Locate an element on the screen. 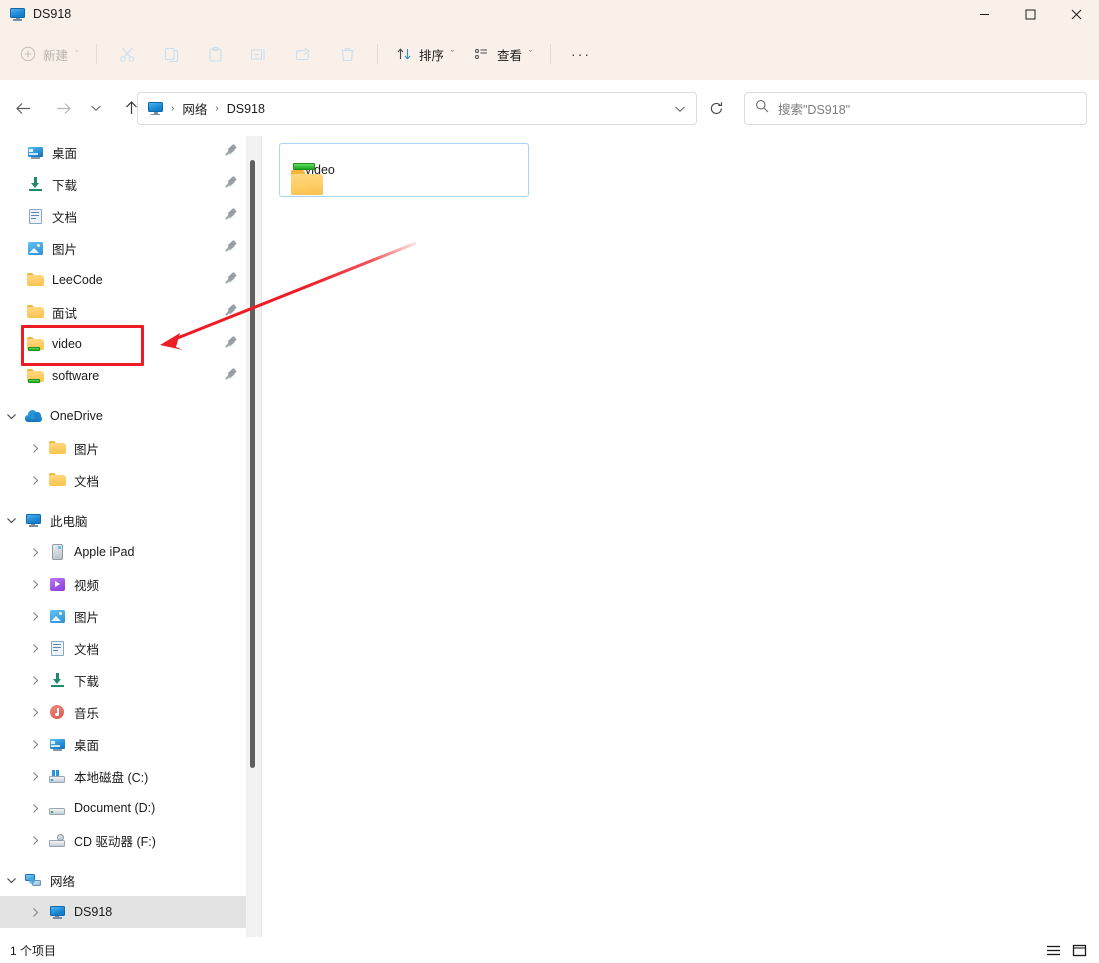 This screenshot has width=1099, height=963. sidebar-item-apple-ipad: Apple iPad is located at coordinates (123, 552).